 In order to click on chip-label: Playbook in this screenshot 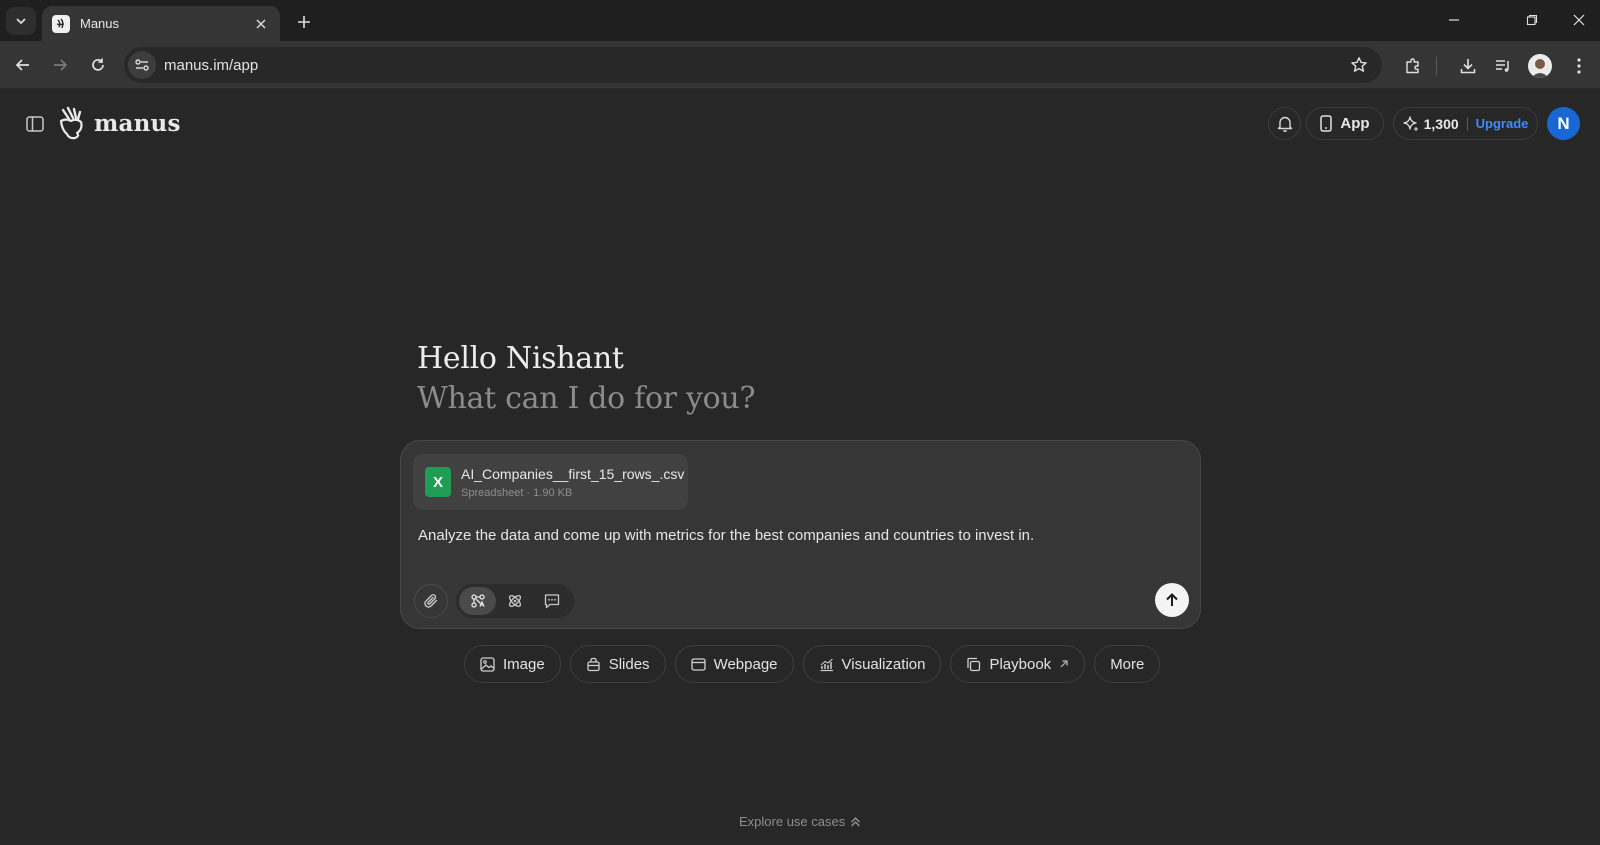, I will do `click(1020, 664)`.